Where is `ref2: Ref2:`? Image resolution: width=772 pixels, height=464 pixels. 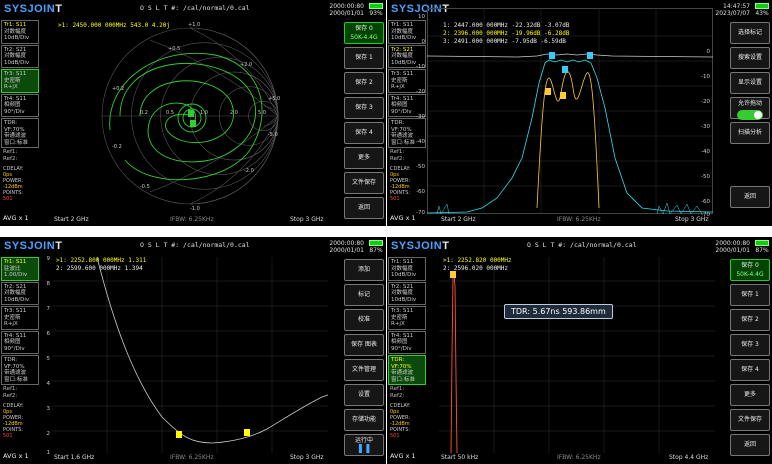 ref2: Ref2: is located at coordinates (397, 158).